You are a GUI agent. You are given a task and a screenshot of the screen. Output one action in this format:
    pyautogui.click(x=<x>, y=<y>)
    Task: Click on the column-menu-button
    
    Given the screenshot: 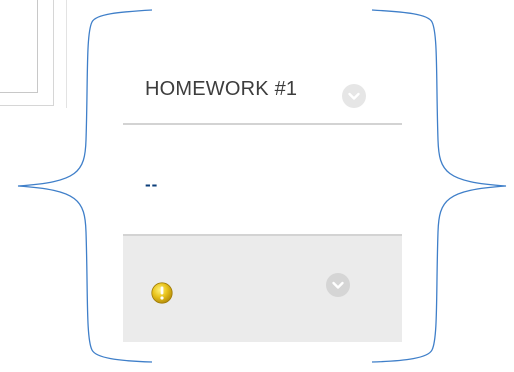 What is the action you would take?
    pyautogui.click(x=354, y=96)
    